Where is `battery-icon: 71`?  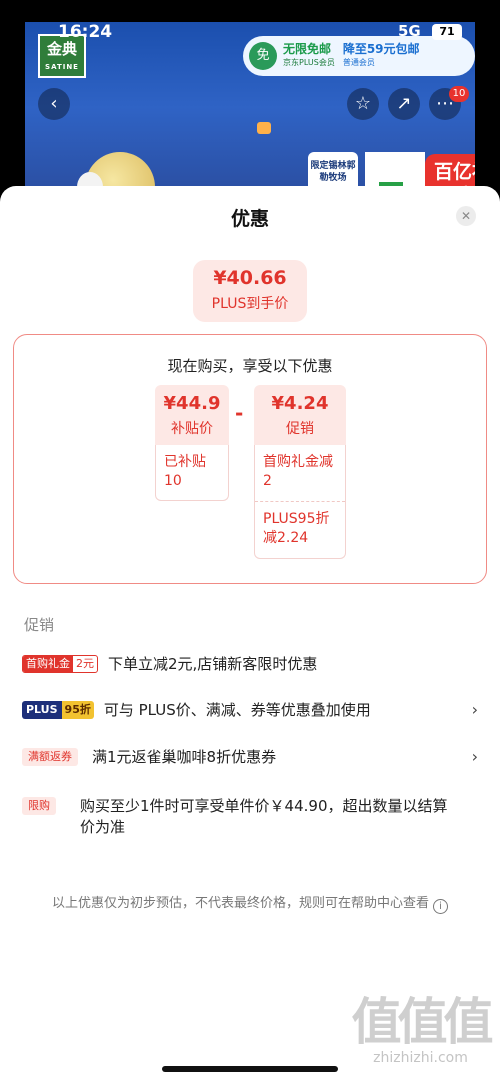
battery-icon: 71 is located at coordinates (447, 32).